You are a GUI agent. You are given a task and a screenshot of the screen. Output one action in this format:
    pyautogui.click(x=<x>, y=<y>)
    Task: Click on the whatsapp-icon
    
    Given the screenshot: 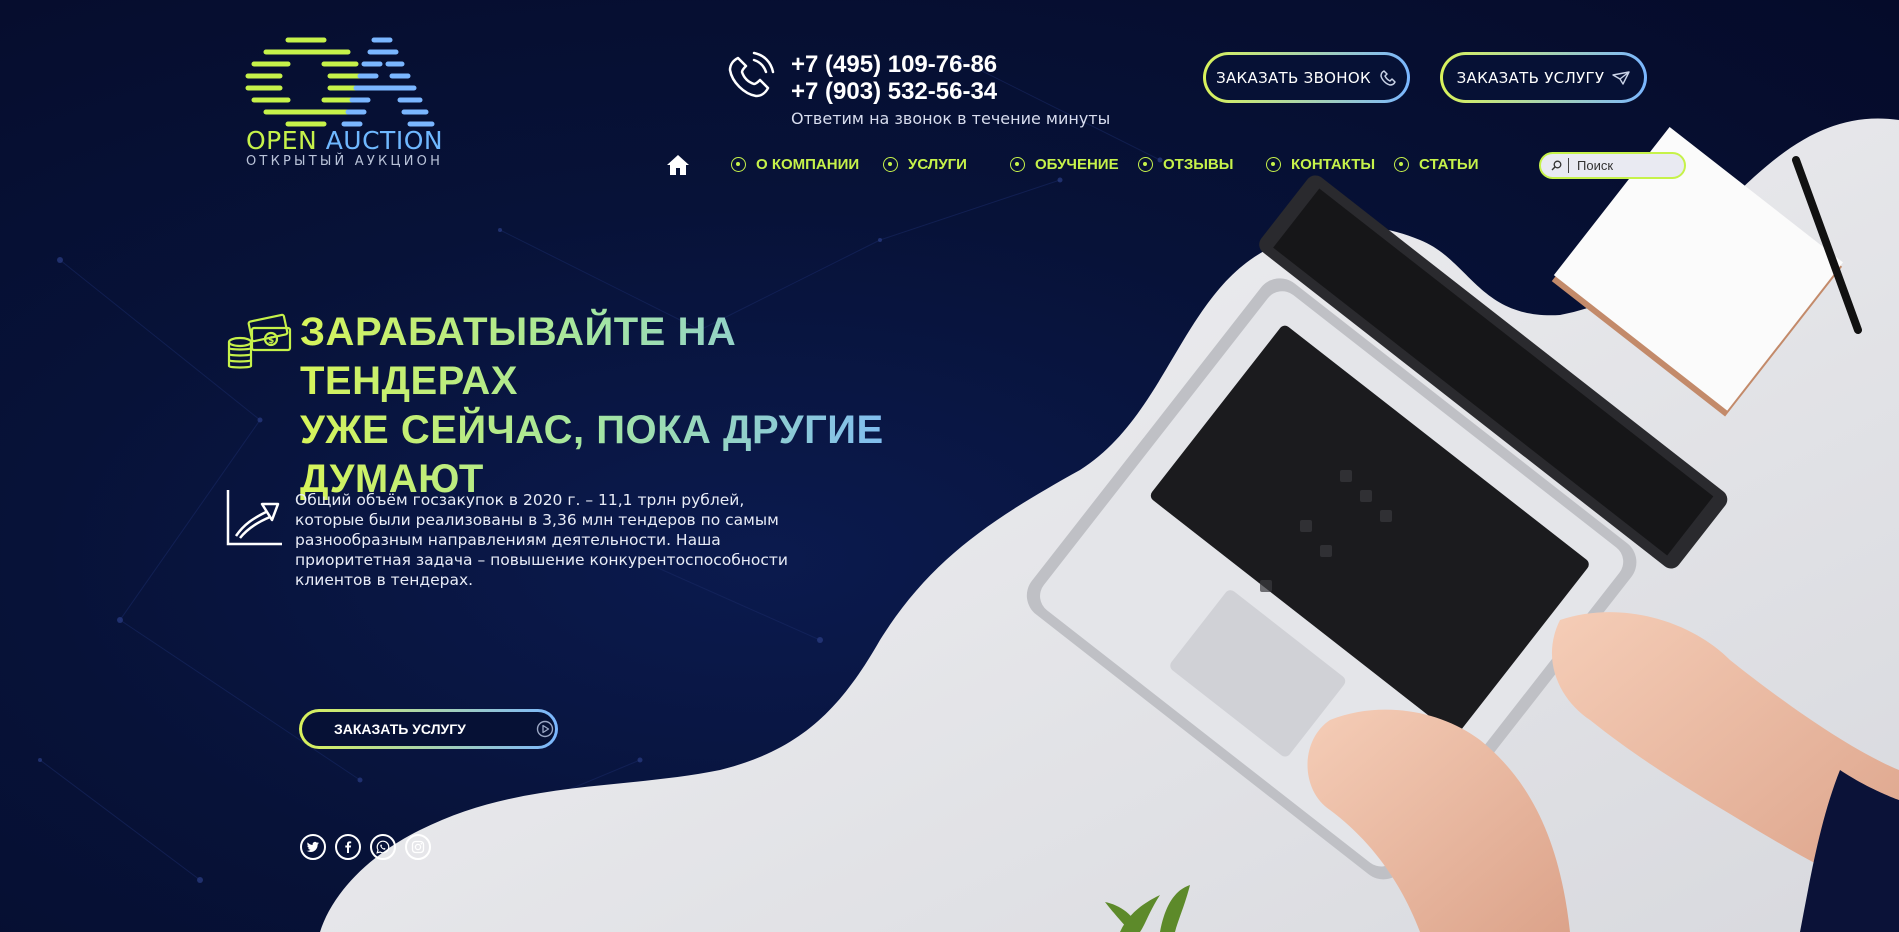 What is the action you would take?
    pyautogui.click(x=383, y=847)
    